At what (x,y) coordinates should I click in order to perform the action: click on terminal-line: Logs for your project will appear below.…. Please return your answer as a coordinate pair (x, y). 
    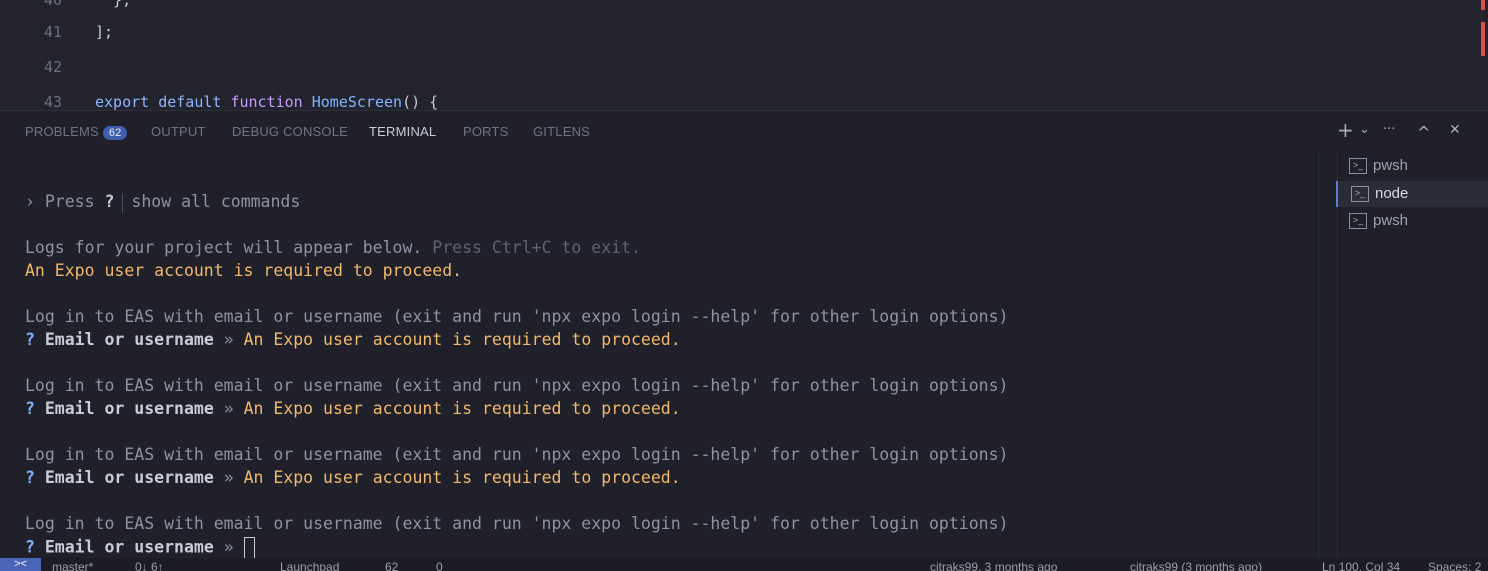
    Looking at the image, I should click on (333, 247).